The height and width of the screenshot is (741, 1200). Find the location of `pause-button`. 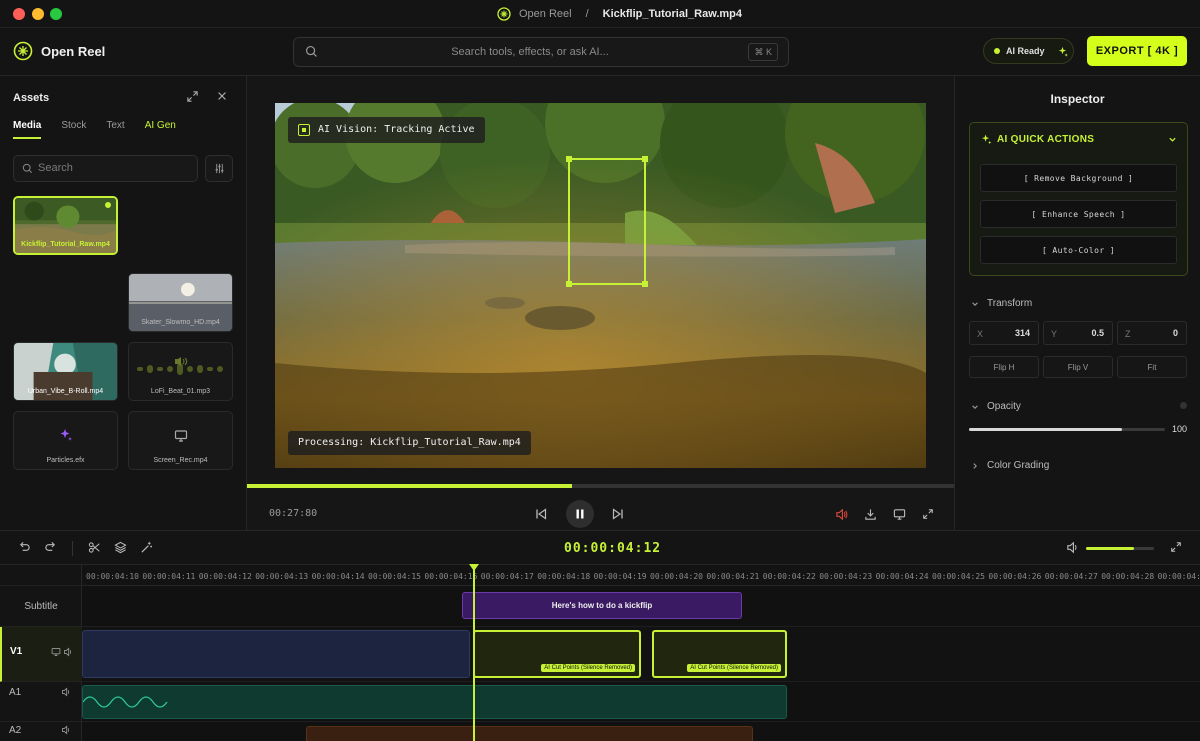

pause-button is located at coordinates (580, 514).